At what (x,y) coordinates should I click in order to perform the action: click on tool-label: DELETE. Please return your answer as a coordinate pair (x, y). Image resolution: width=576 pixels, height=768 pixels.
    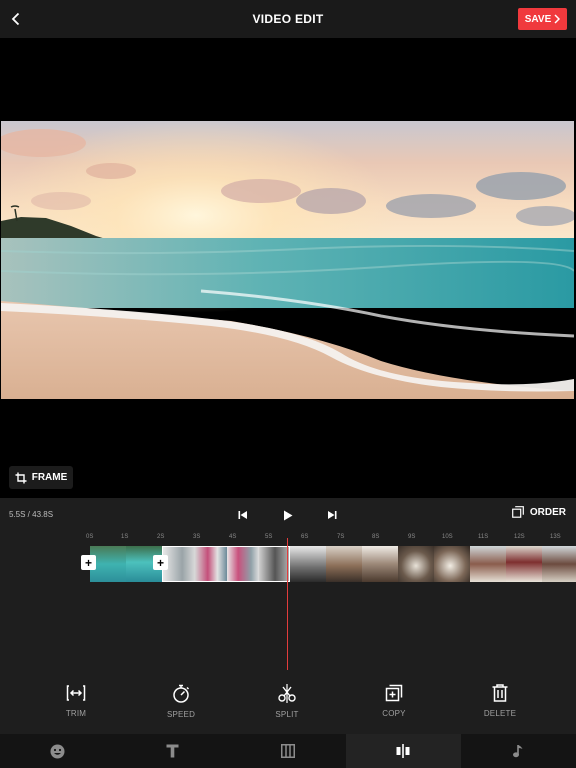
    Looking at the image, I should click on (500, 713).